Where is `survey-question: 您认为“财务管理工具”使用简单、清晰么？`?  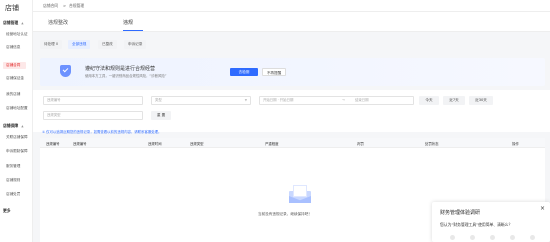
survey-question: 您认为“财务管理工具”使用简单、清晰么？ is located at coordinates (476, 224).